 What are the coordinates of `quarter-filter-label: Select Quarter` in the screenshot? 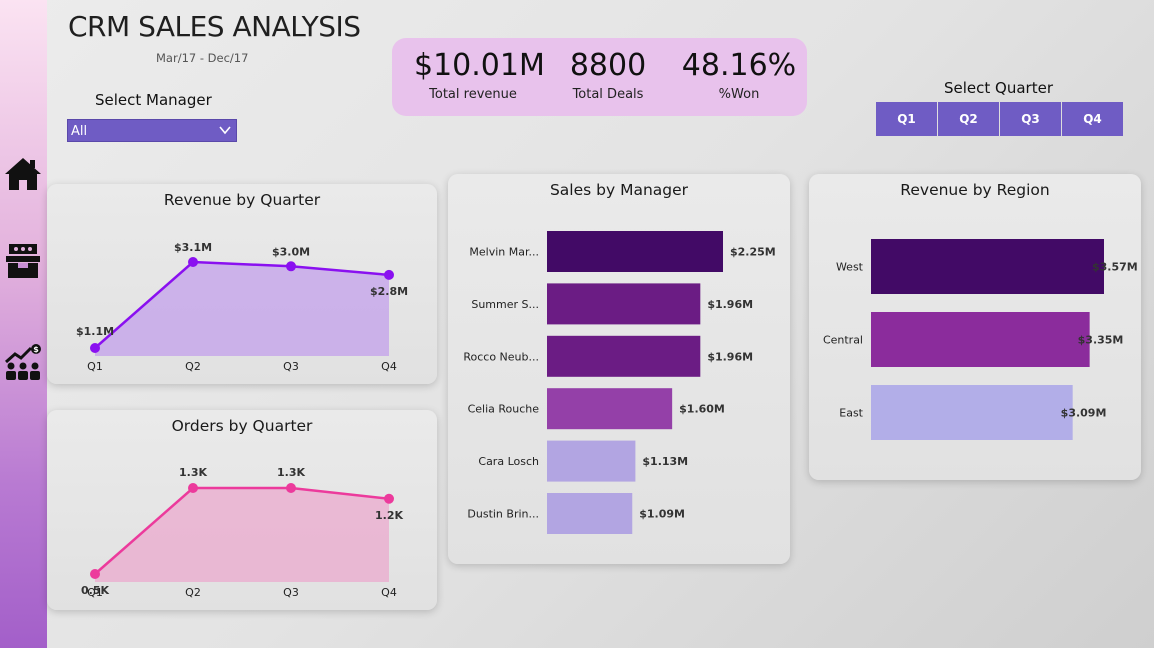 It's located at (998, 88).